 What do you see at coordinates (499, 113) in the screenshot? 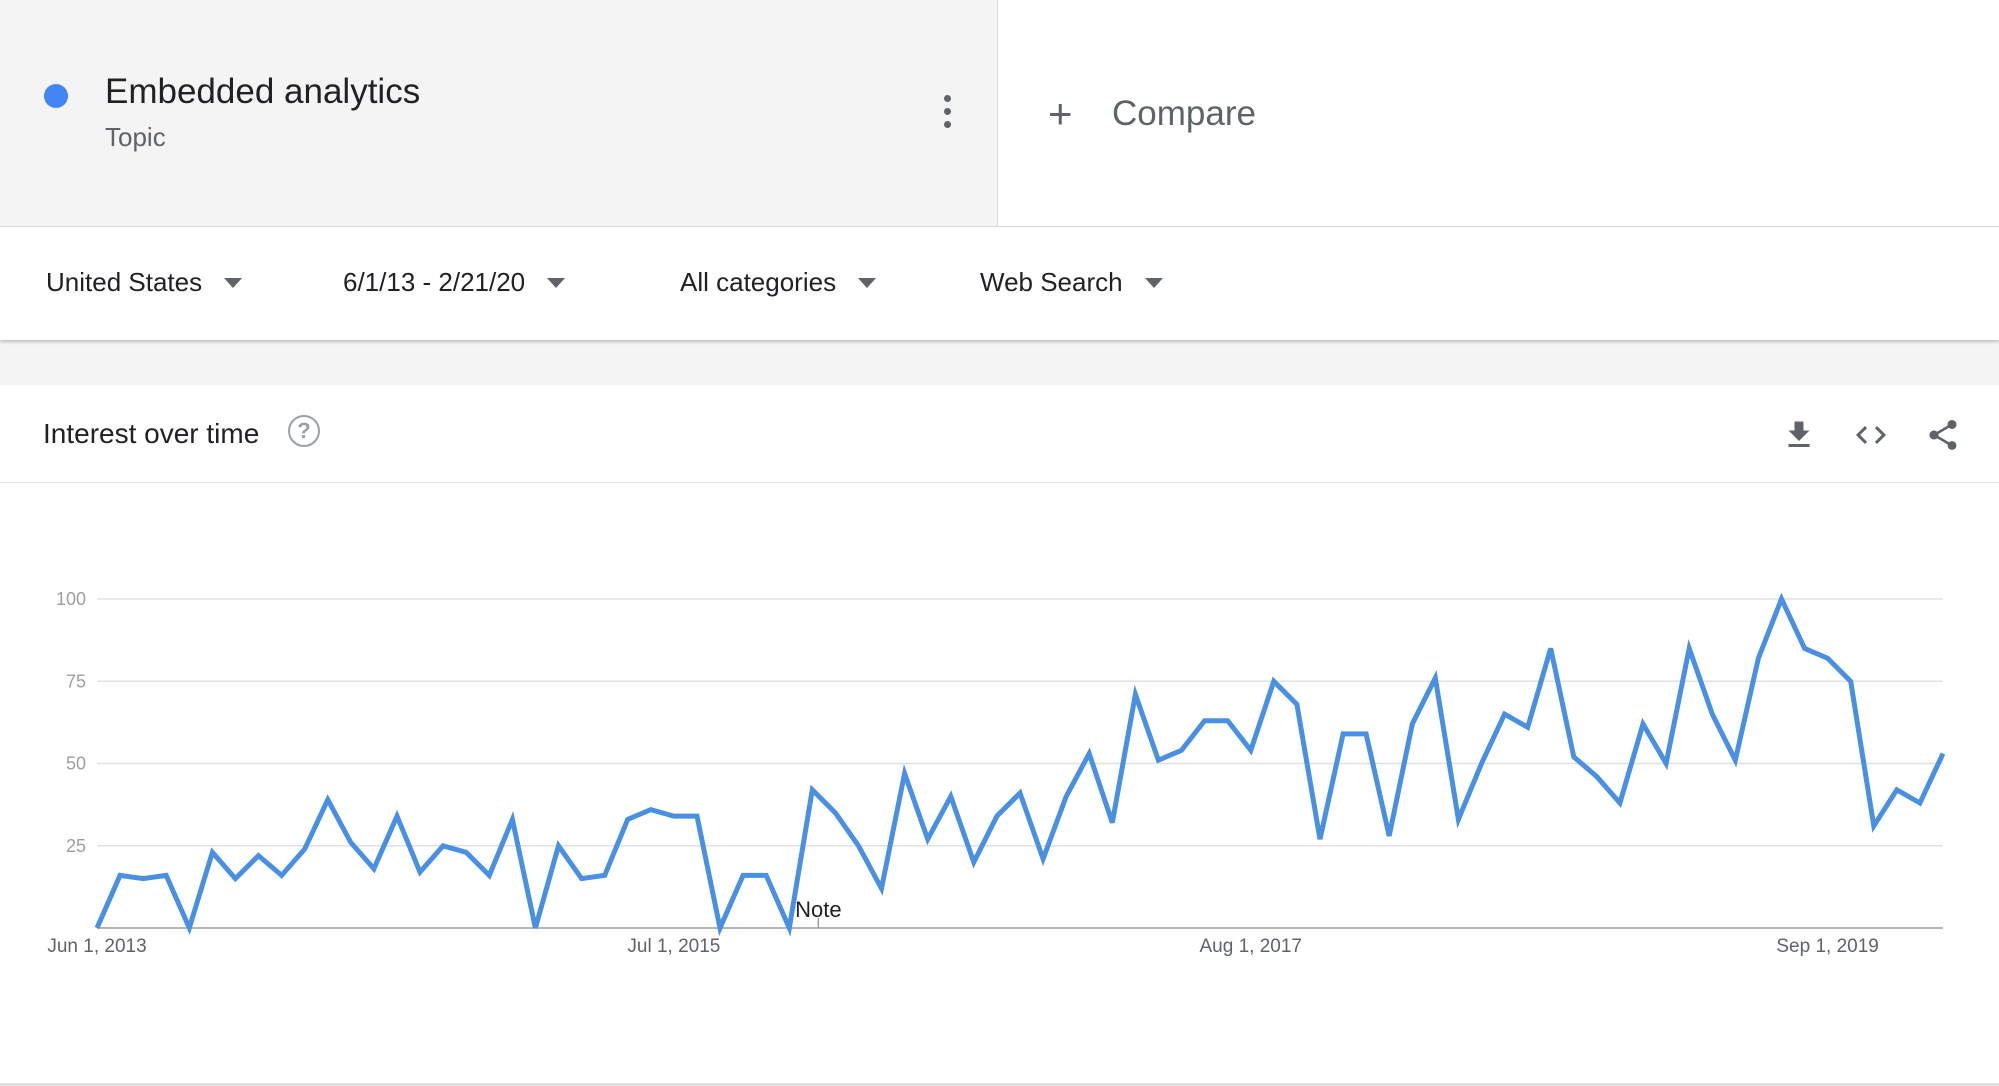
I see `search-term-card: Embedded analytics Topic` at bounding box center [499, 113].